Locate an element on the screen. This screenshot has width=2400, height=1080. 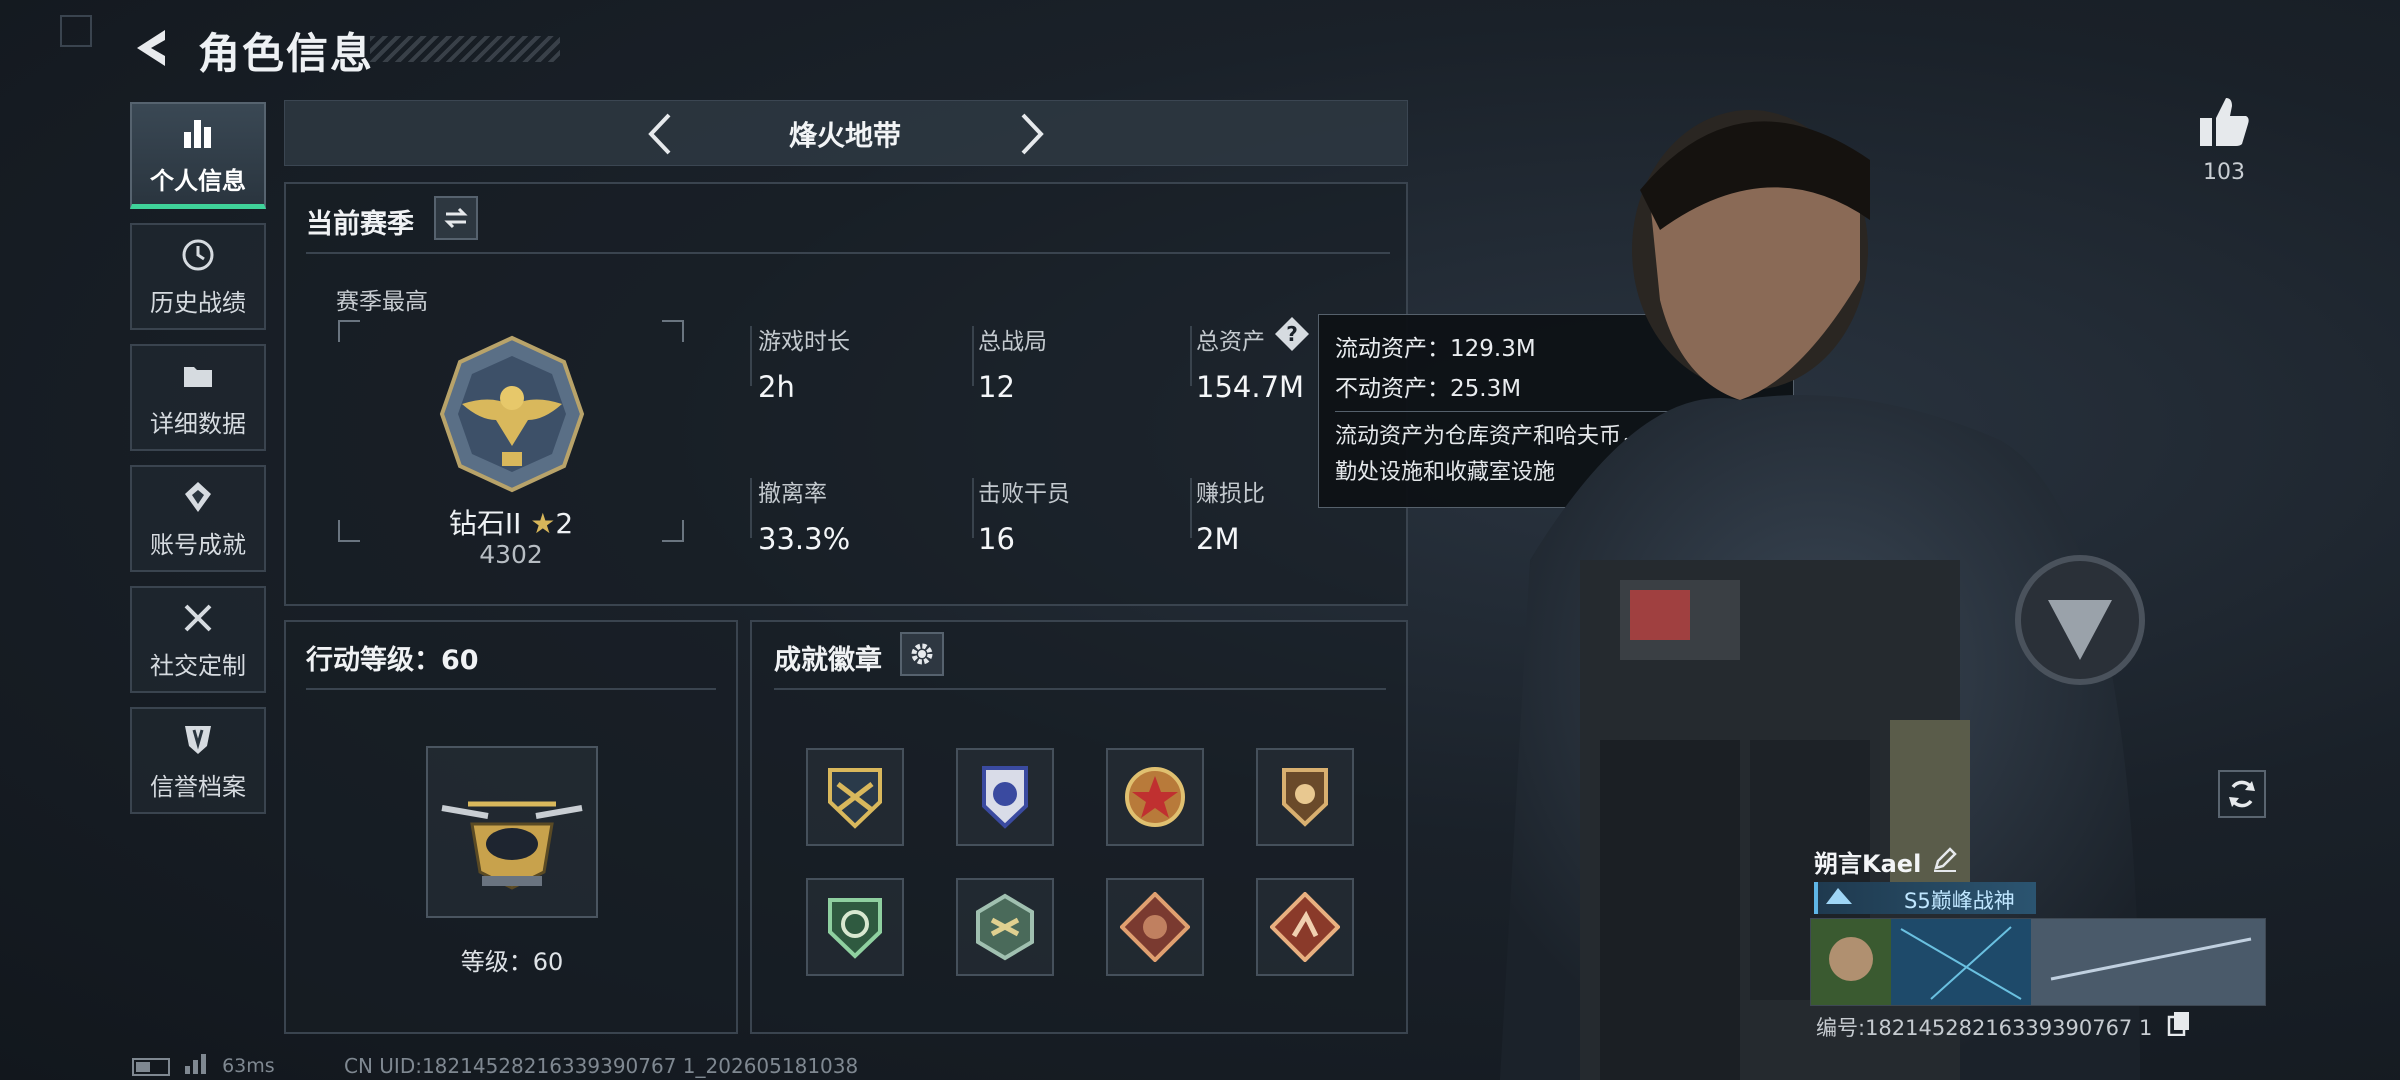
like-count: 103 is located at coordinates (2224, 172).